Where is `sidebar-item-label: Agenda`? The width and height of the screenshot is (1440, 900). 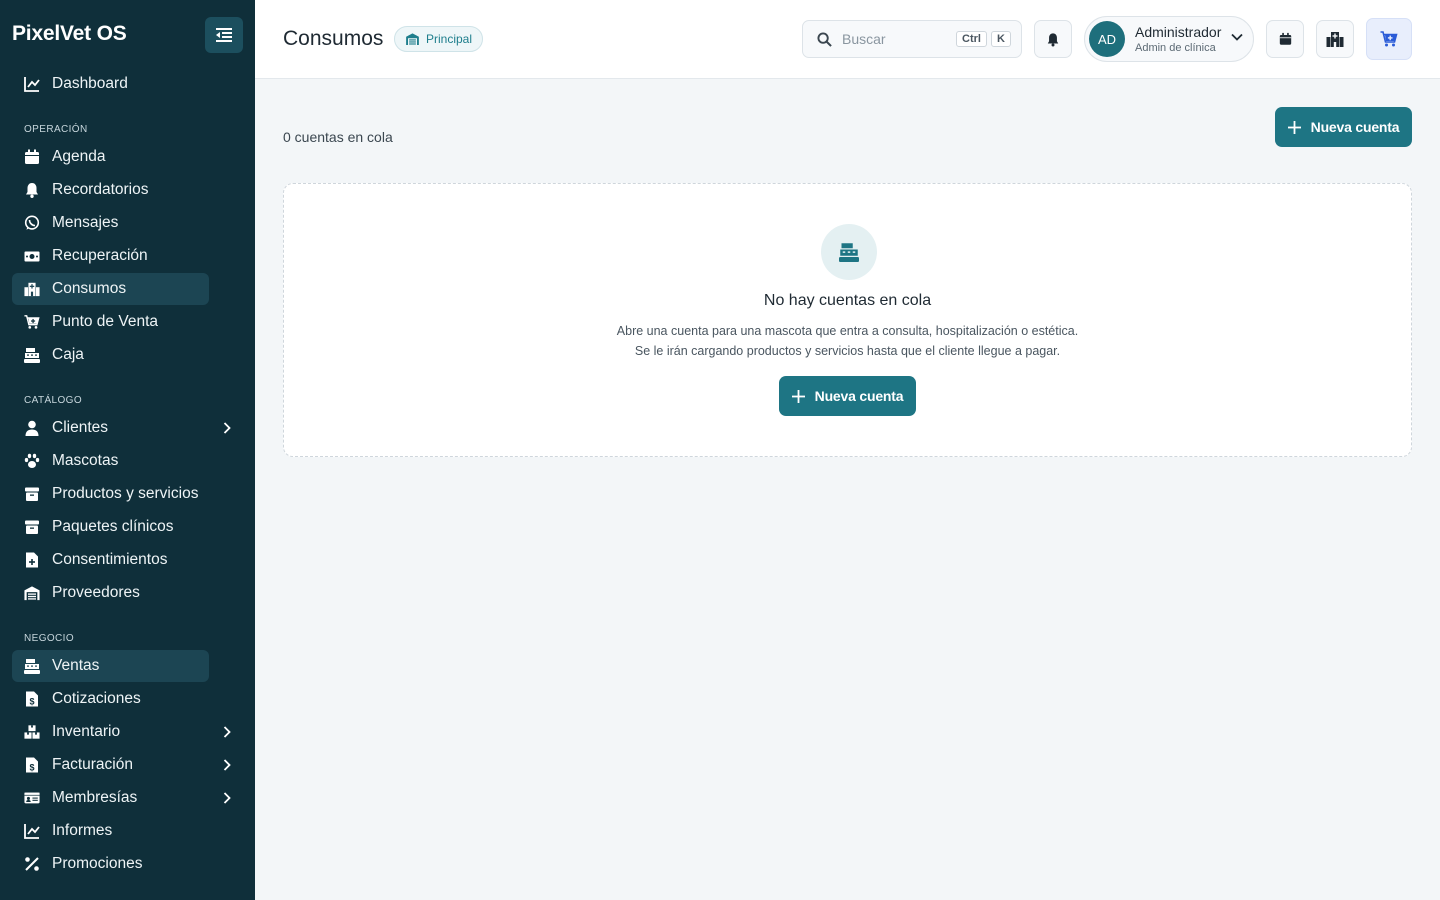 sidebar-item-label: Agenda is located at coordinates (79, 156).